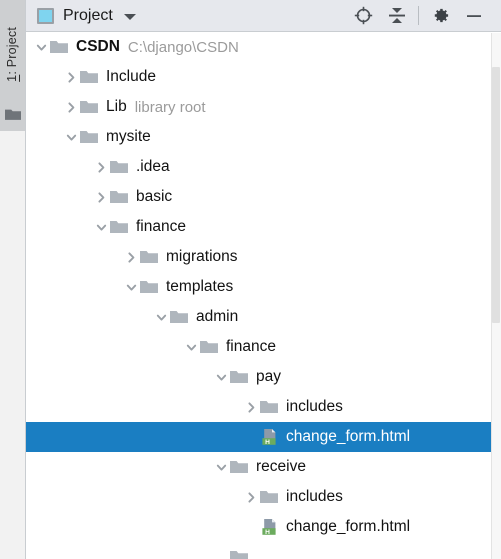  What do you see at coordinates (268, 377) in the screenshot?
I see `tree-row-label: pay` at bounding box center [268, 377].